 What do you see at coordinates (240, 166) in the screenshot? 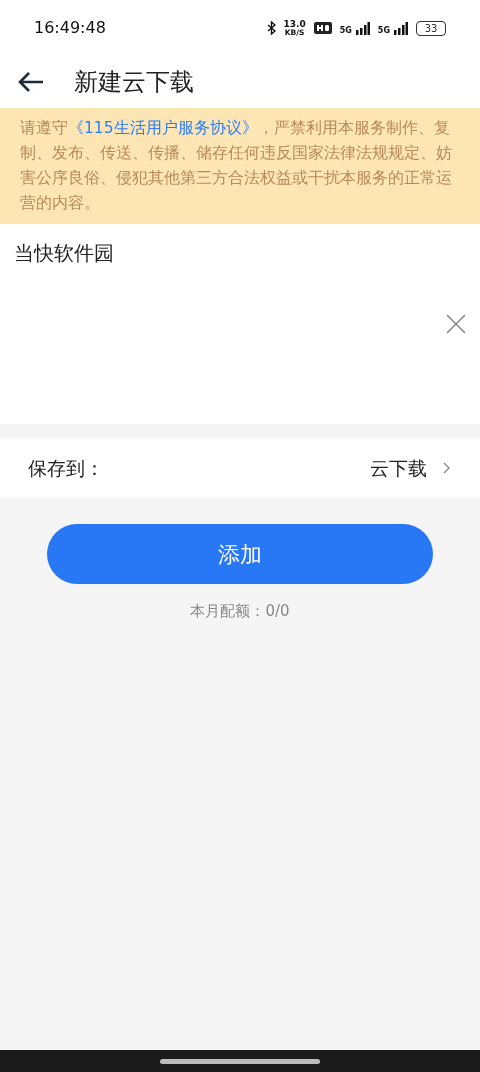
I see `agreement-notice: 请遵守《115生活用户服务协议》，严禁利用本服务制作、复制、发布、传送、传播、储存任何违反国家法律法规规定、妨害公序良俗、侵犯其他第三方合法权益或干扰本服务的正常运营的内容。` at bounding box center [240, 166].